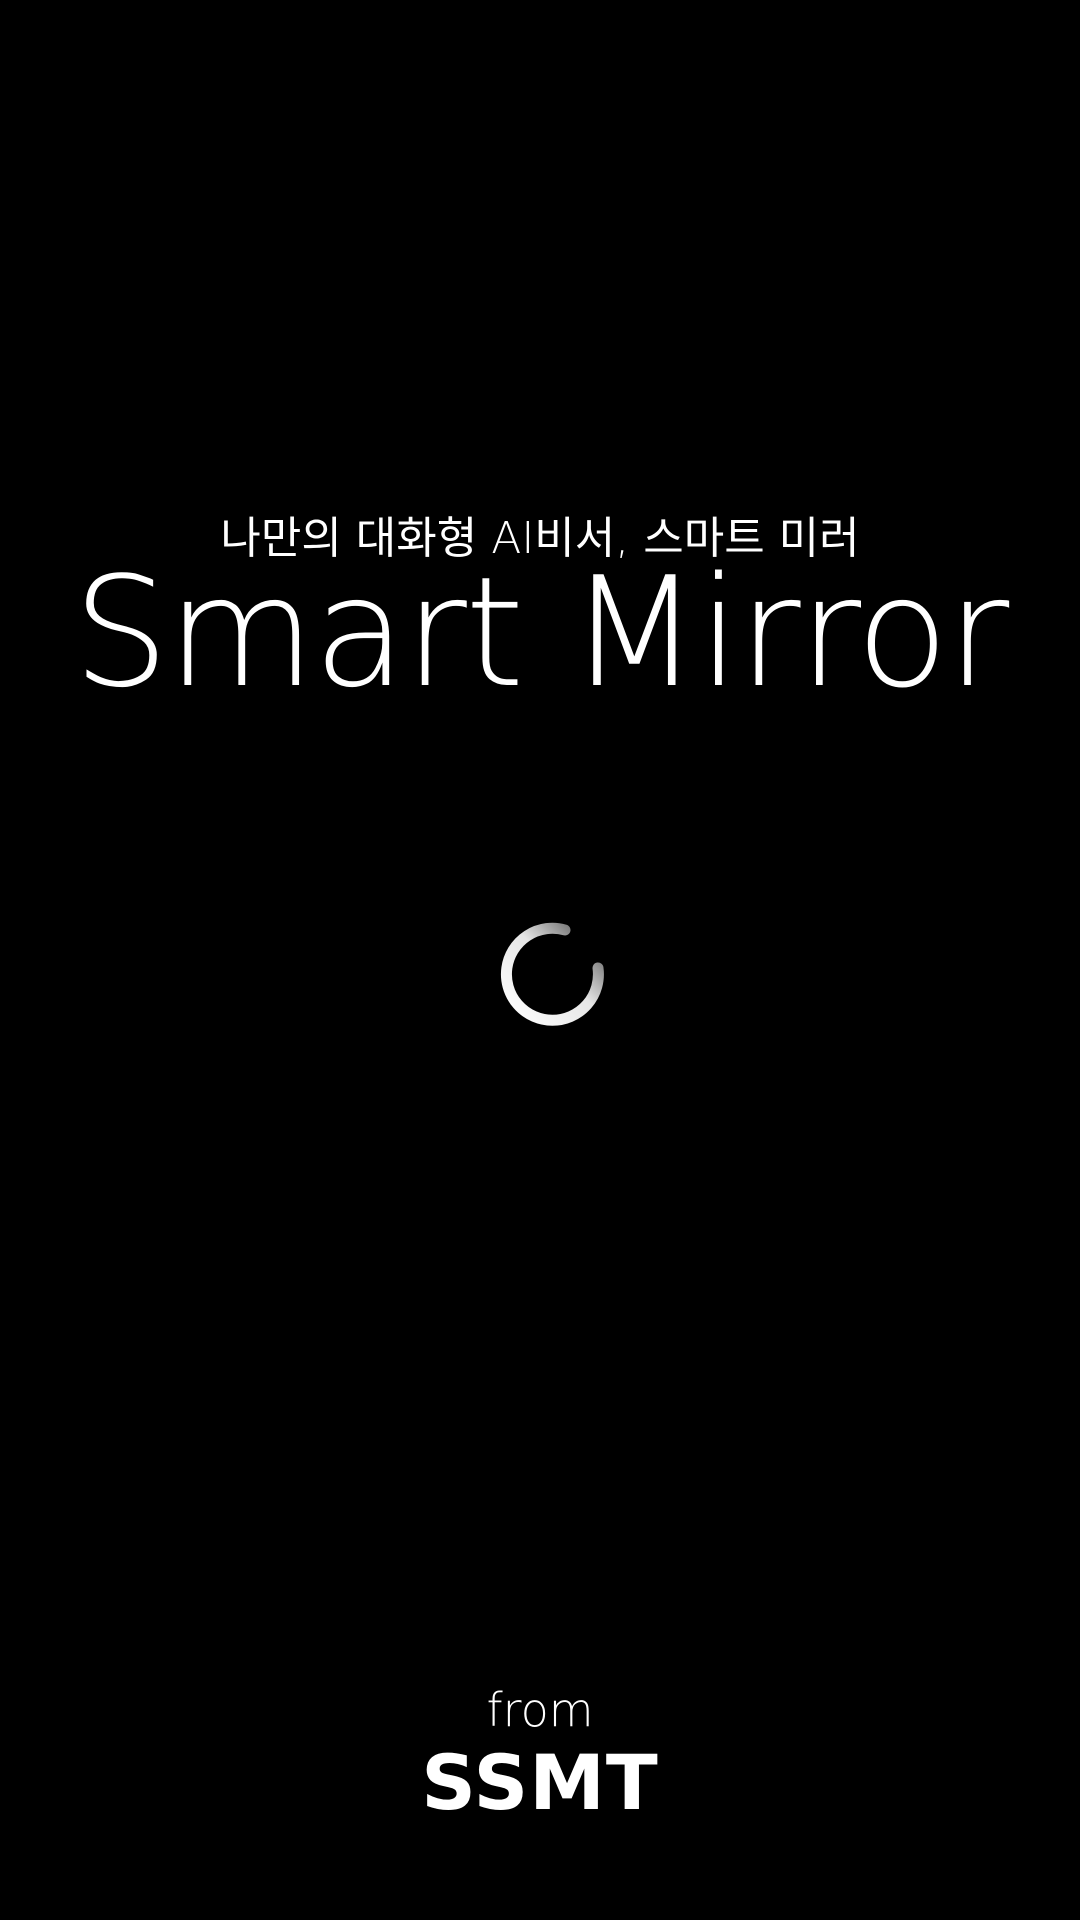  Describe the element at coordinates (540, 1782) in the screenshot. I see `footer-brand-label: SSMT` at that location.